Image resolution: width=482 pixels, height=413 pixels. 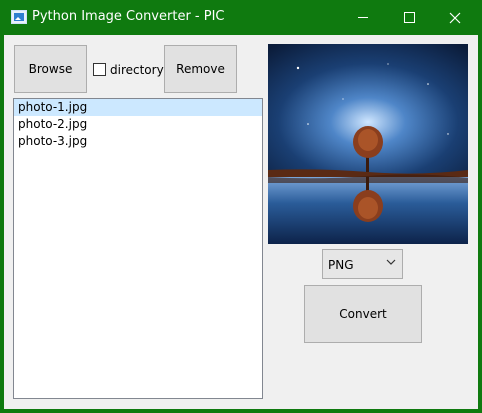 I want to click on title-bar: Python Image Converter - PIC, so click(x=241, y=17).